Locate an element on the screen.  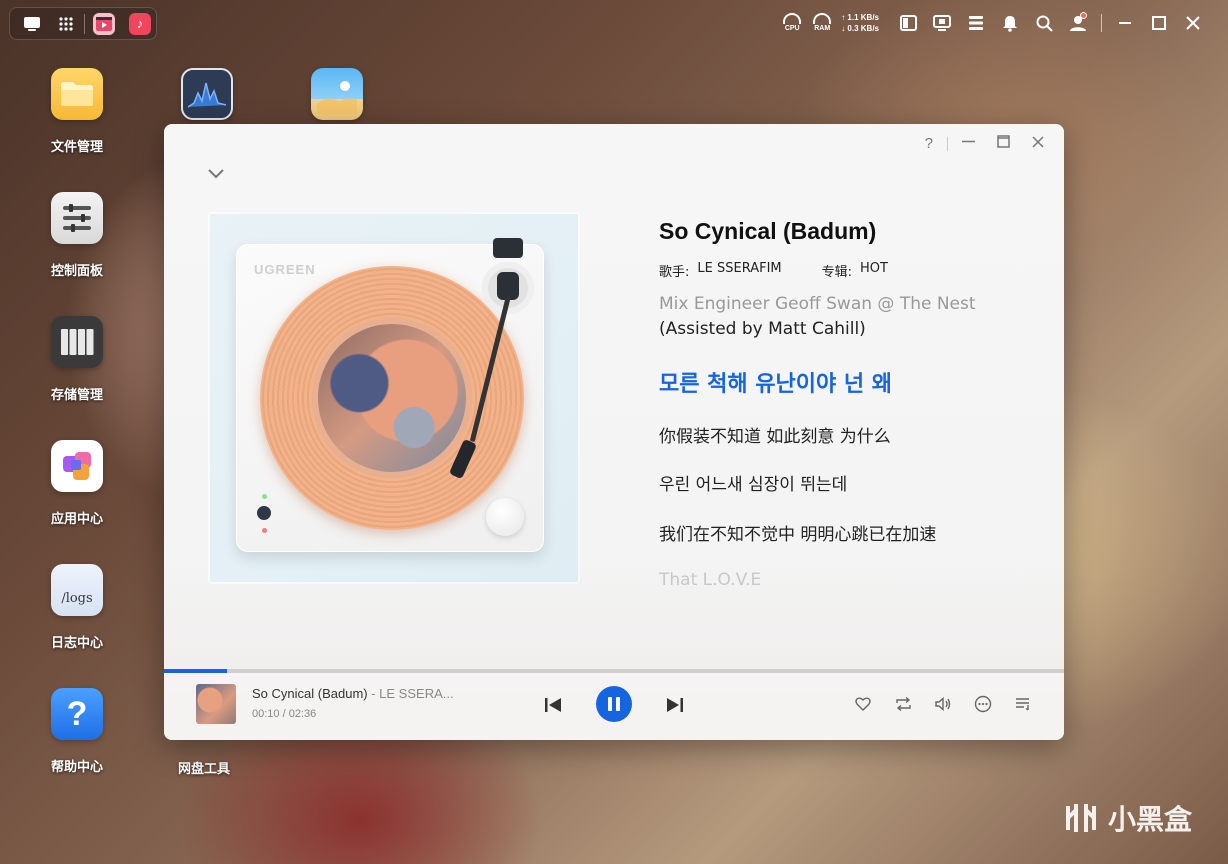
search-icon is located at coordinates (1044, 23).